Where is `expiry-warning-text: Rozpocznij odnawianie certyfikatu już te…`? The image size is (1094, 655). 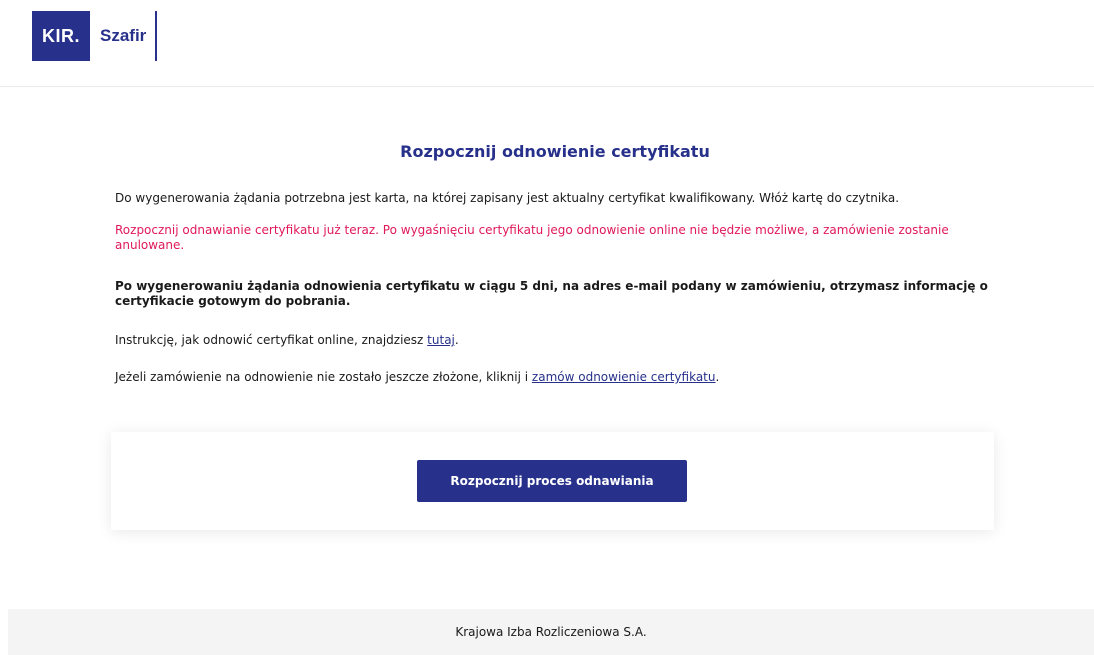
expiry-warning-text: Rozpocznij odnawianie certyfikatu już te… is located at coordinates (532, 237).